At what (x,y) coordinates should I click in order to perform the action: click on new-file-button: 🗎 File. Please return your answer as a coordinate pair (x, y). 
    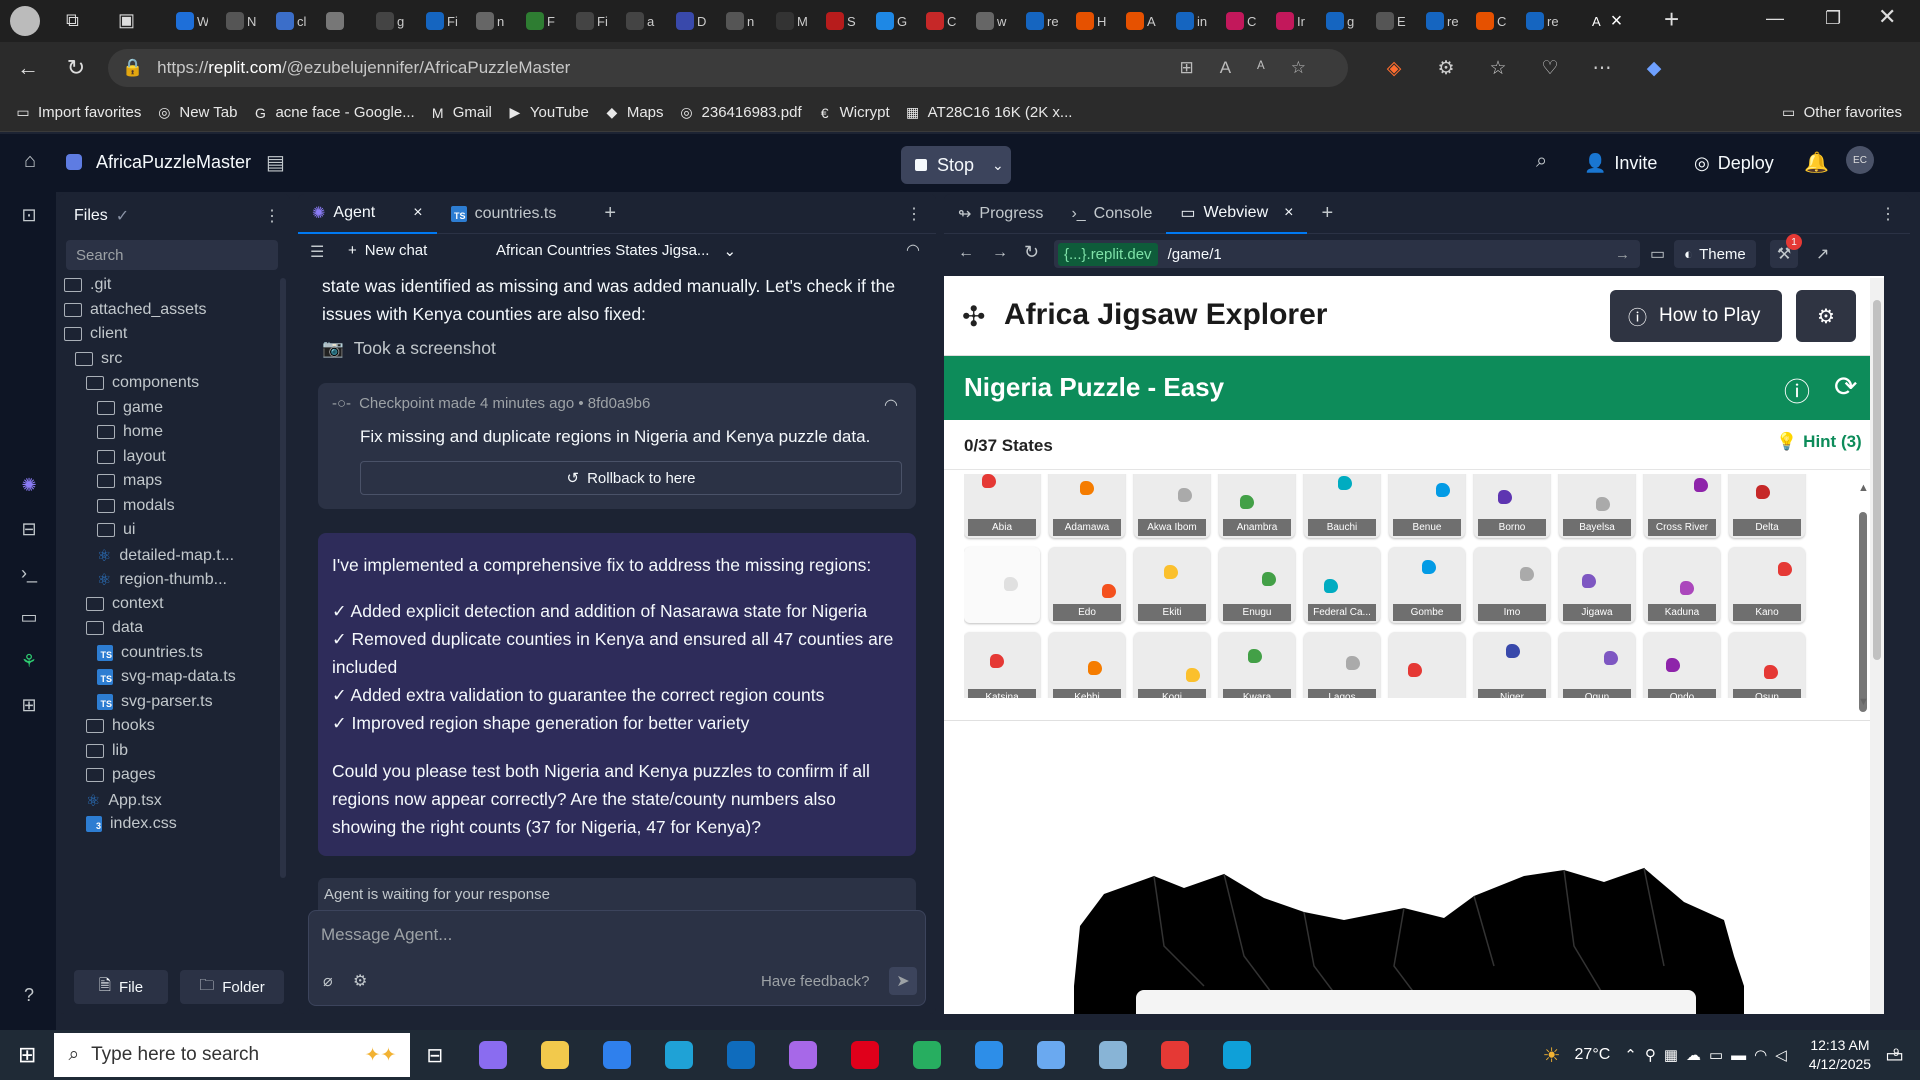
    Looking at the image, I should click on (121, 987).